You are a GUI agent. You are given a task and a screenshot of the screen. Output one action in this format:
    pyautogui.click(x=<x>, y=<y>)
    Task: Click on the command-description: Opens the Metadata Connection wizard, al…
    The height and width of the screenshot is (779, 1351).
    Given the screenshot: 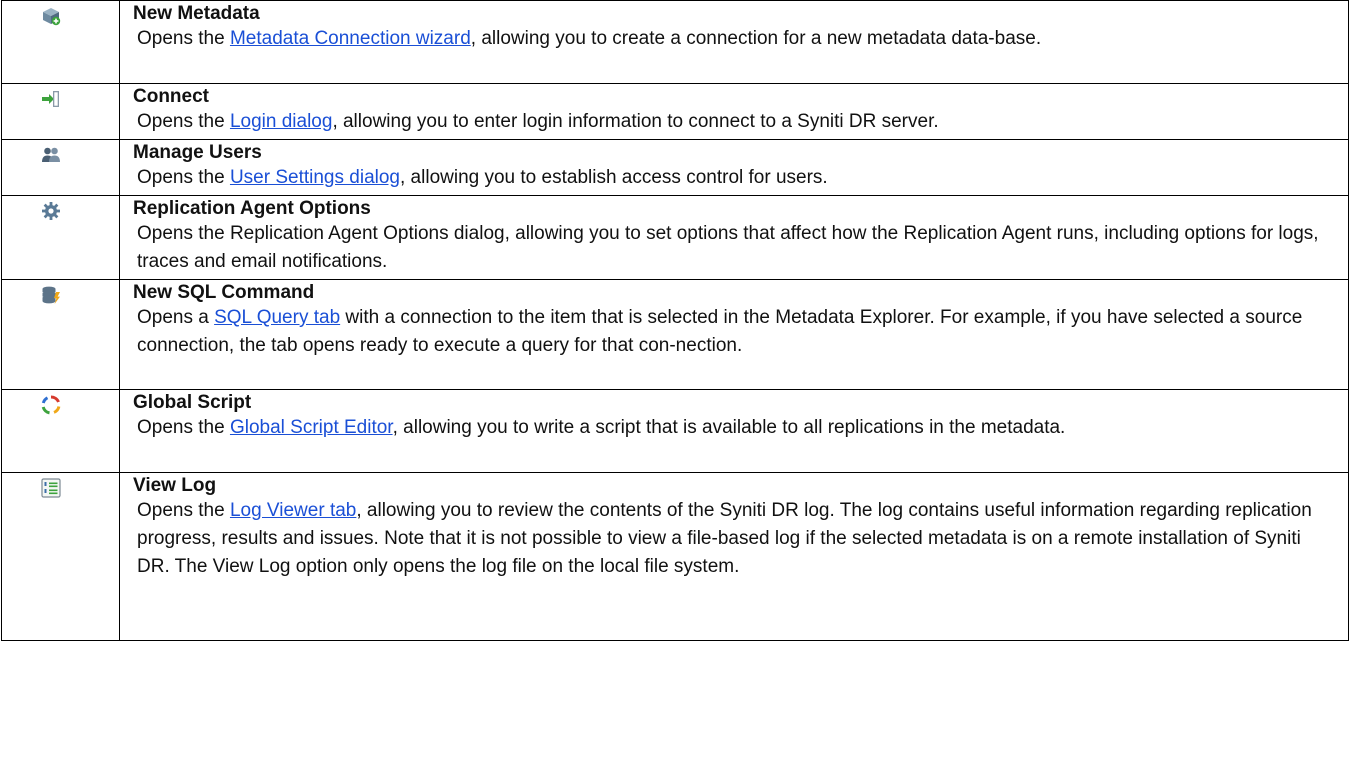 What is the action you would take?
    pyautogui.click(x=589, y=38)
    